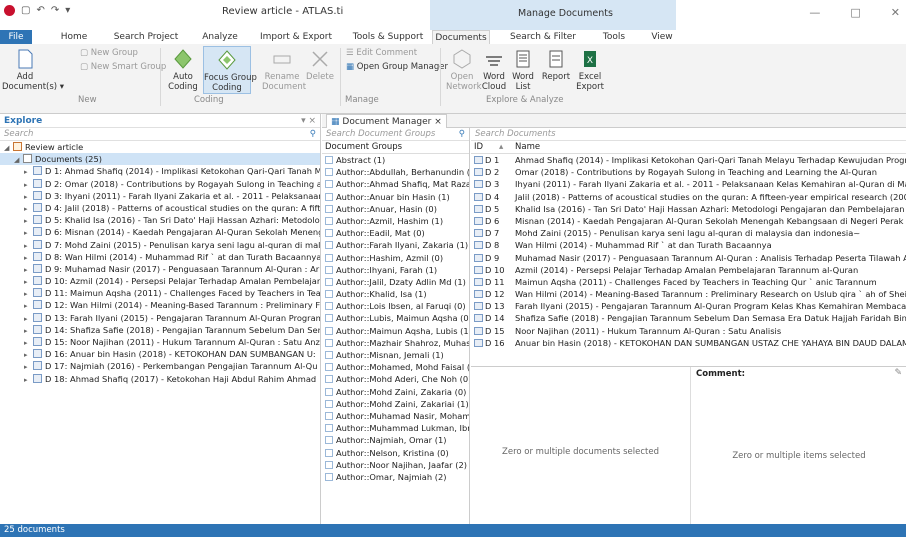 The width and height of the screenshot is (906, 537). Describe the element at coordinates (494, 70) in the screenshot. I see `word-cloud-button: Word Cloud` at that location.